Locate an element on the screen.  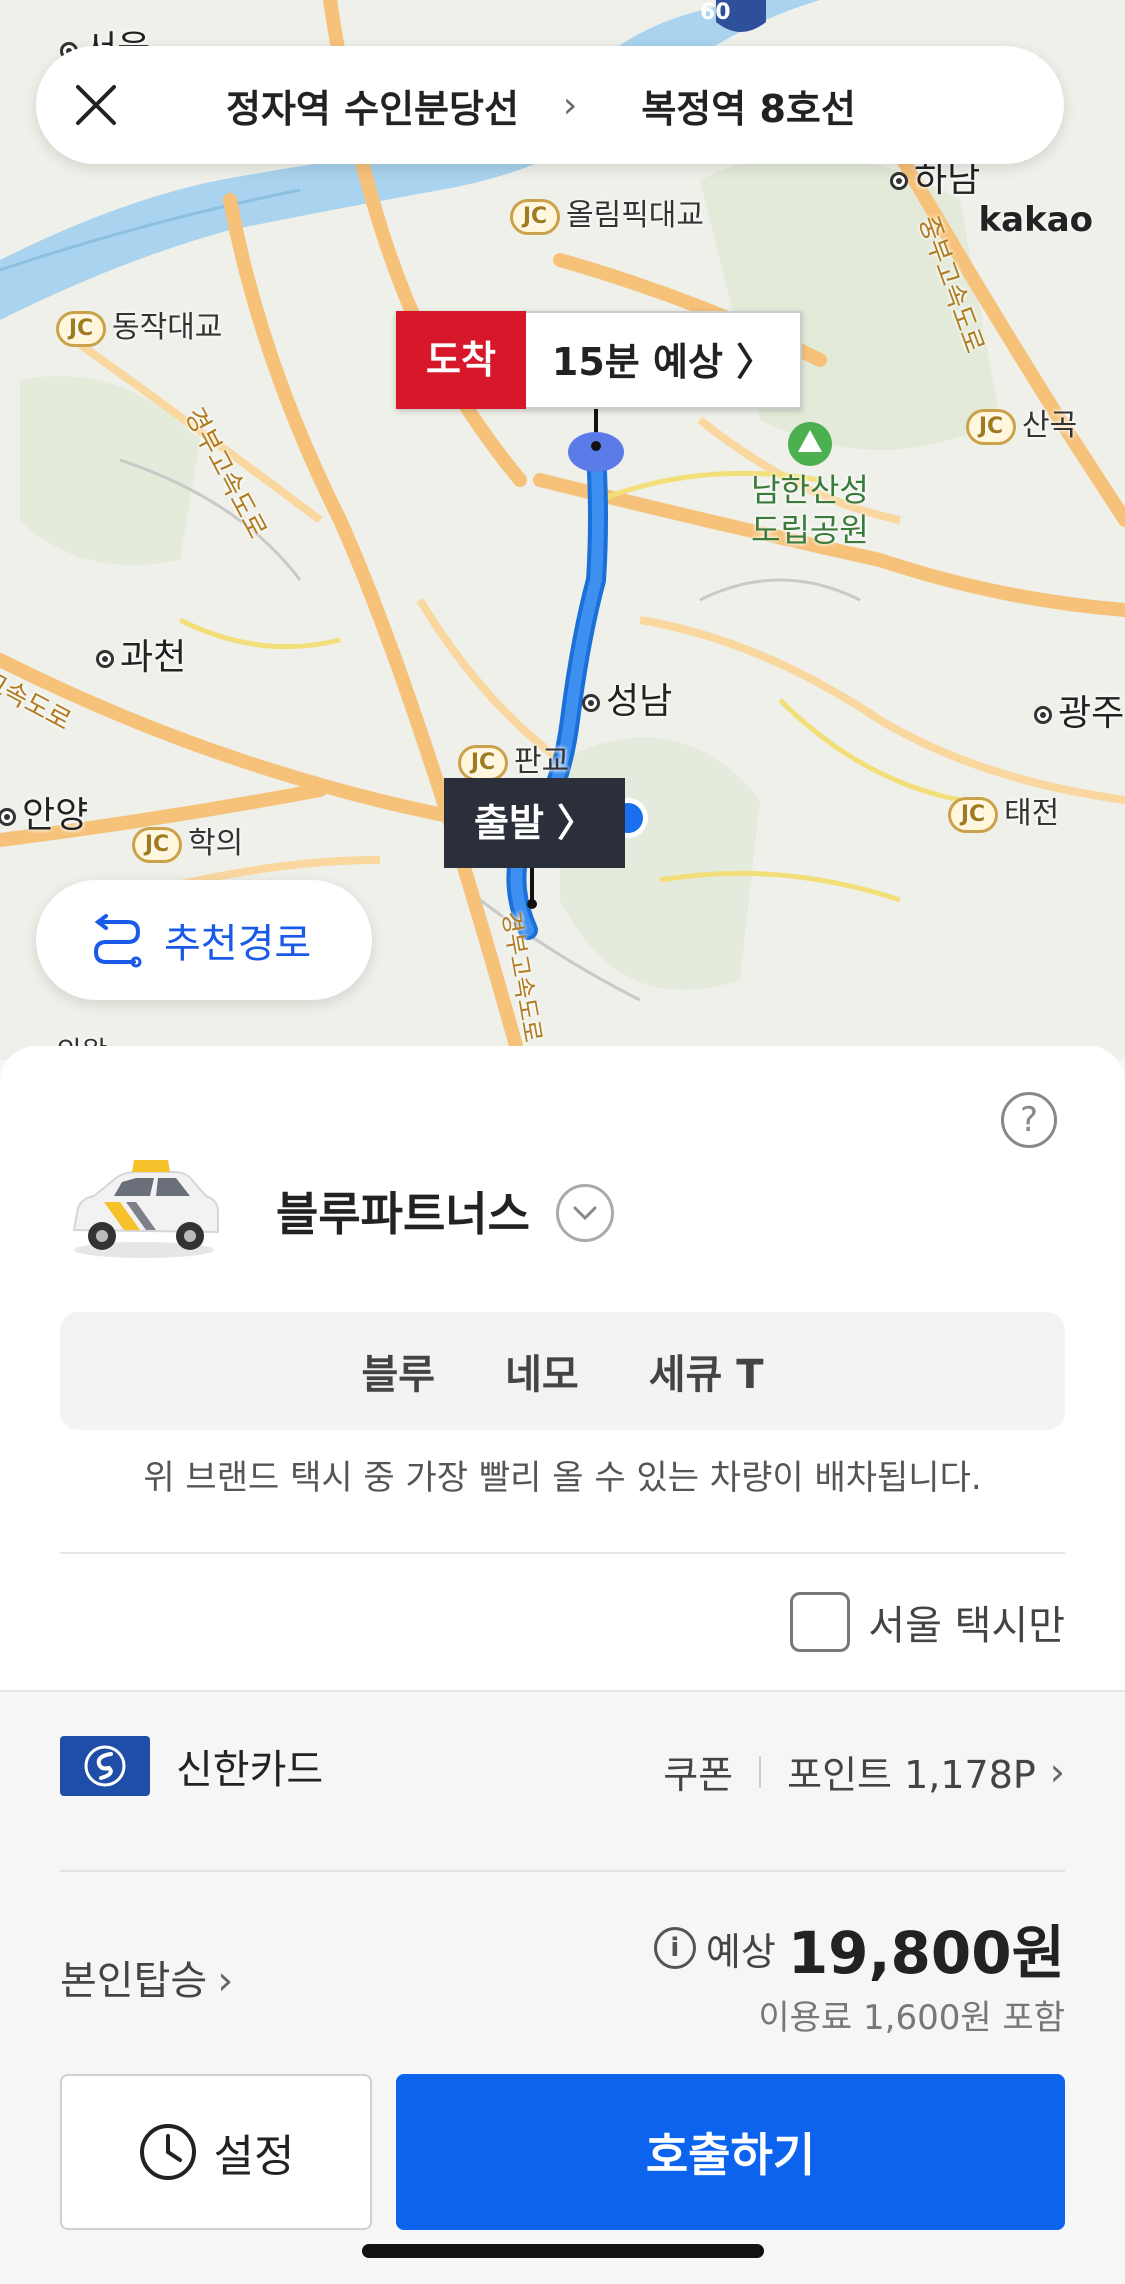
separator is located at coordinates (760, 1771).